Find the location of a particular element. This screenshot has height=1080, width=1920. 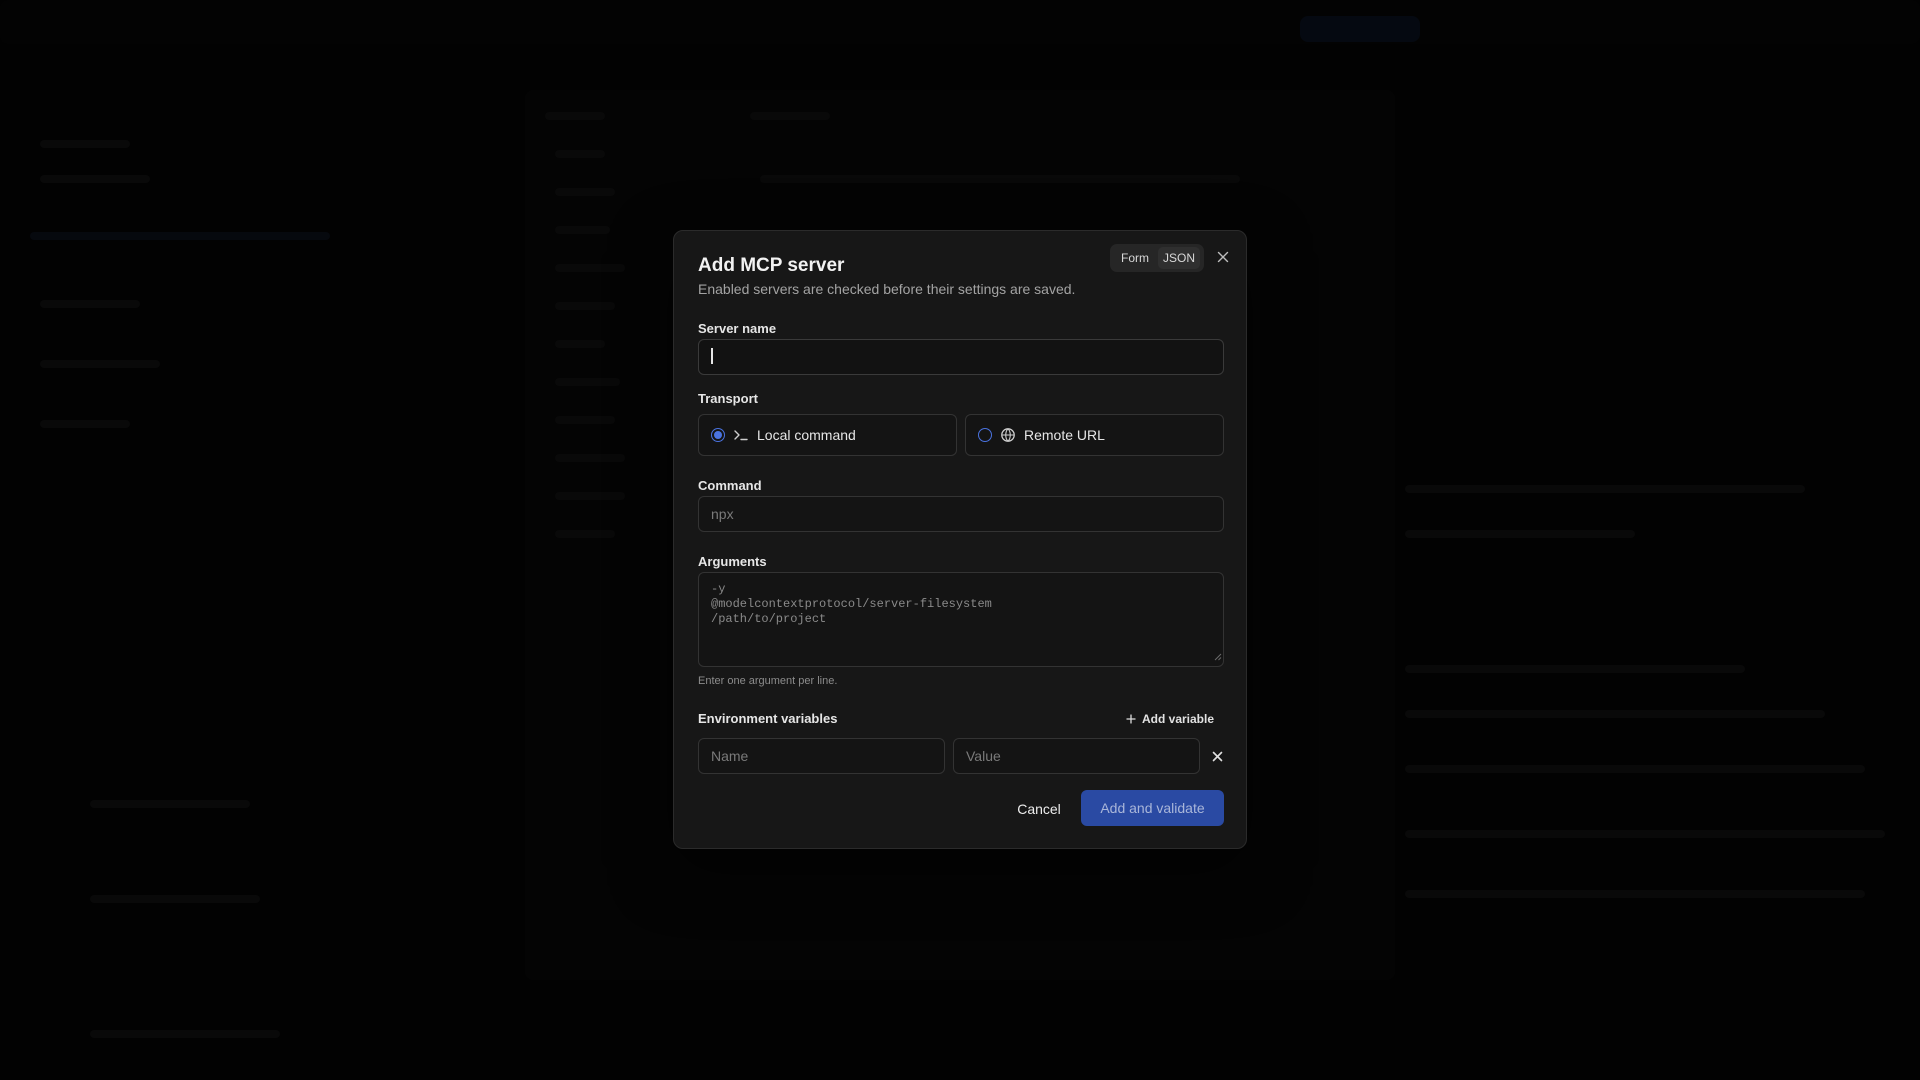

server-name-label: Server name is located at coordinates (737, 328).